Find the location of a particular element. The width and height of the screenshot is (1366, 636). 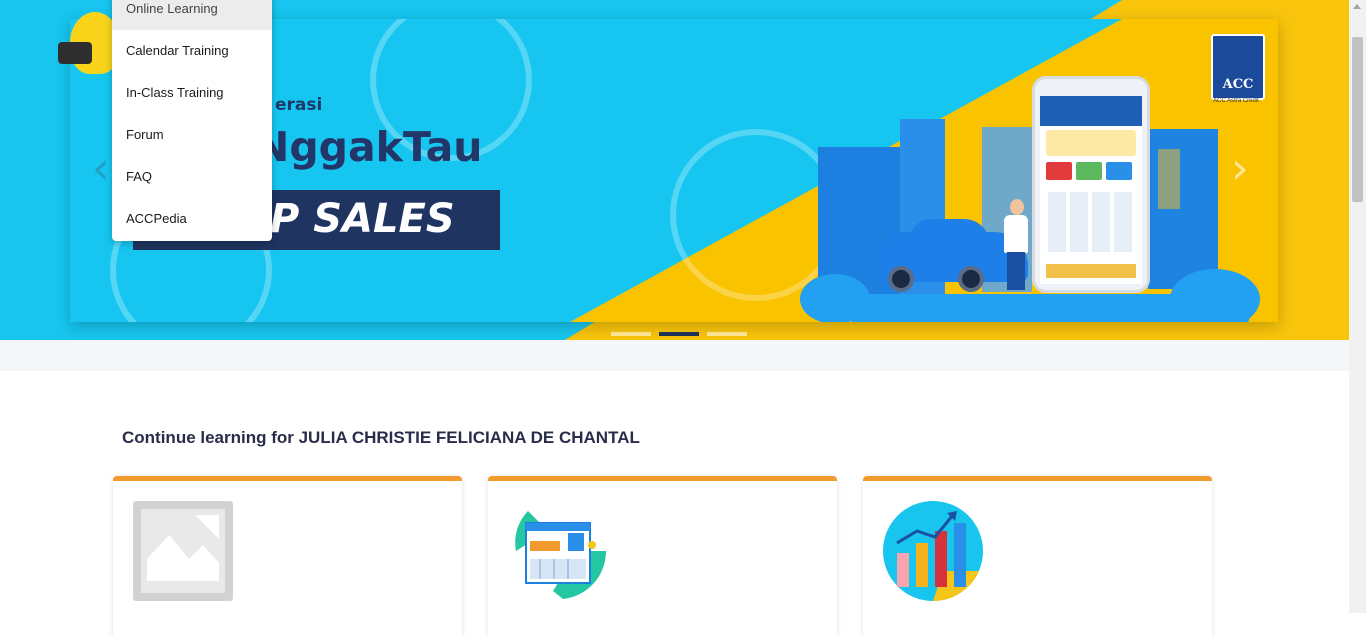

menu-item-accpedia: ACCPedia is located at coordinates (192, 219).